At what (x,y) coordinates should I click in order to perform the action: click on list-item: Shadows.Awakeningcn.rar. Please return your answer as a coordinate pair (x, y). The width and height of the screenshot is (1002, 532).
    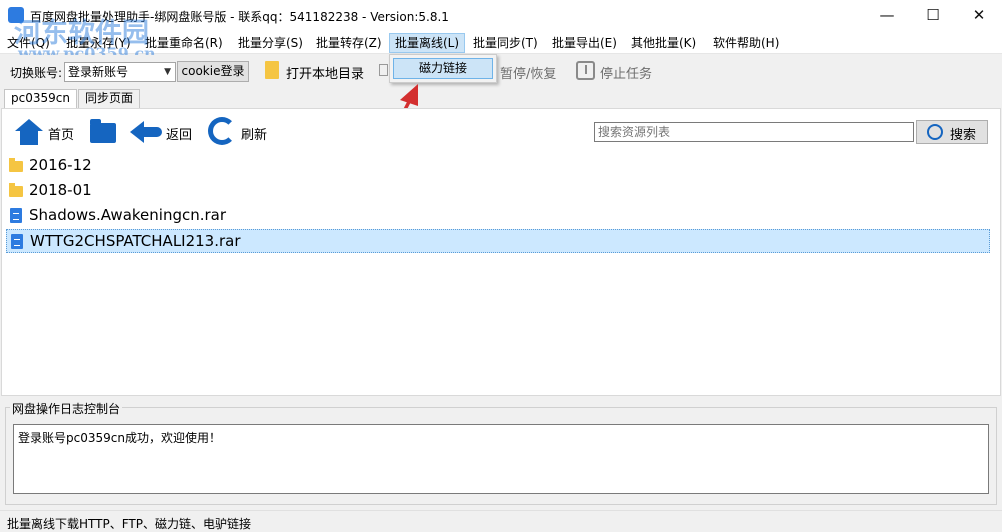
    Looking at the image, I should click on (498, 216).